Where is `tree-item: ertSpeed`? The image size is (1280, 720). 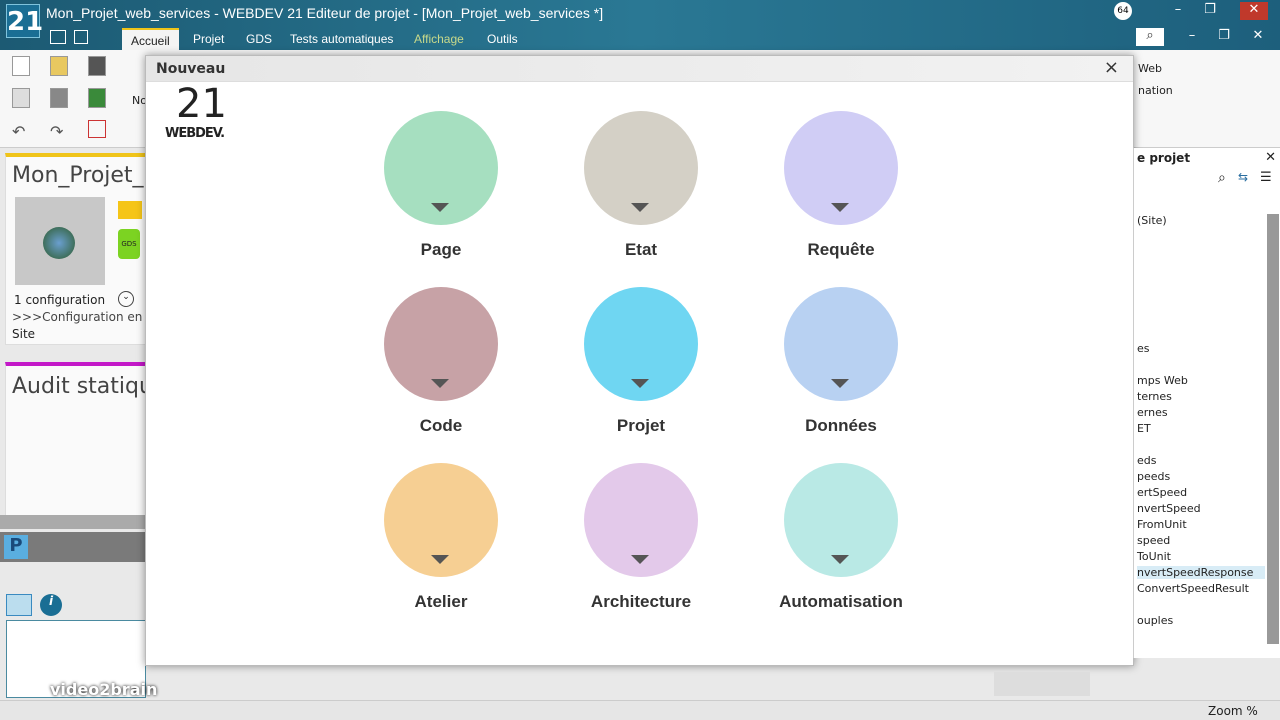
tree-item: ertSpeed is located at coordinates (1162, 492).